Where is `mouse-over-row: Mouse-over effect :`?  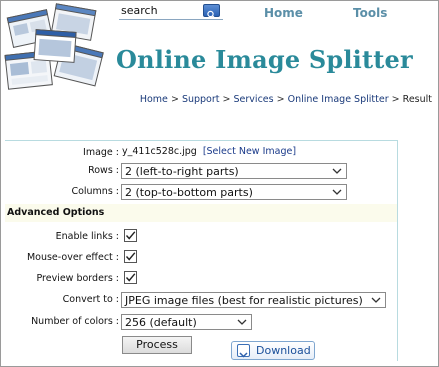 mouse-over-row: Mouse-over effect : is located at coordinates (201, 259).